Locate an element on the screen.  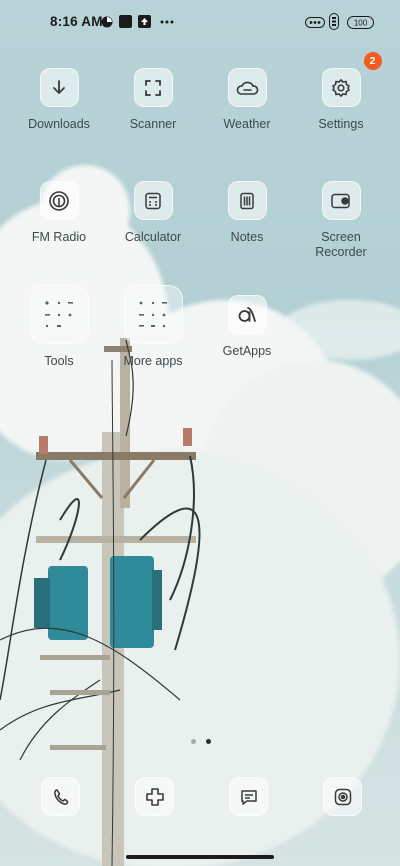
messages-icon is located at coordinates (248, 796).